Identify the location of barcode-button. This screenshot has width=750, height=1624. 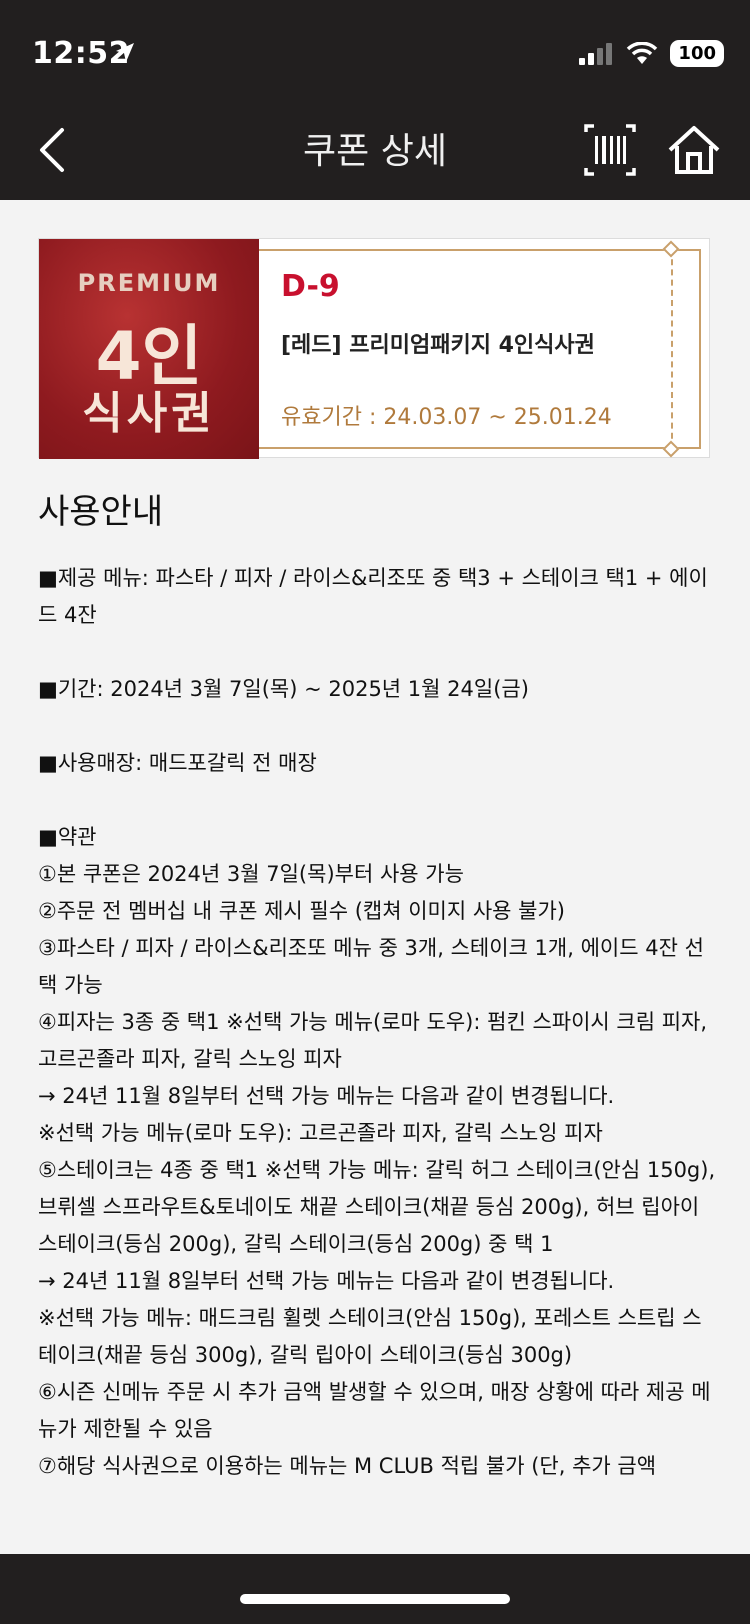
(610, 150).